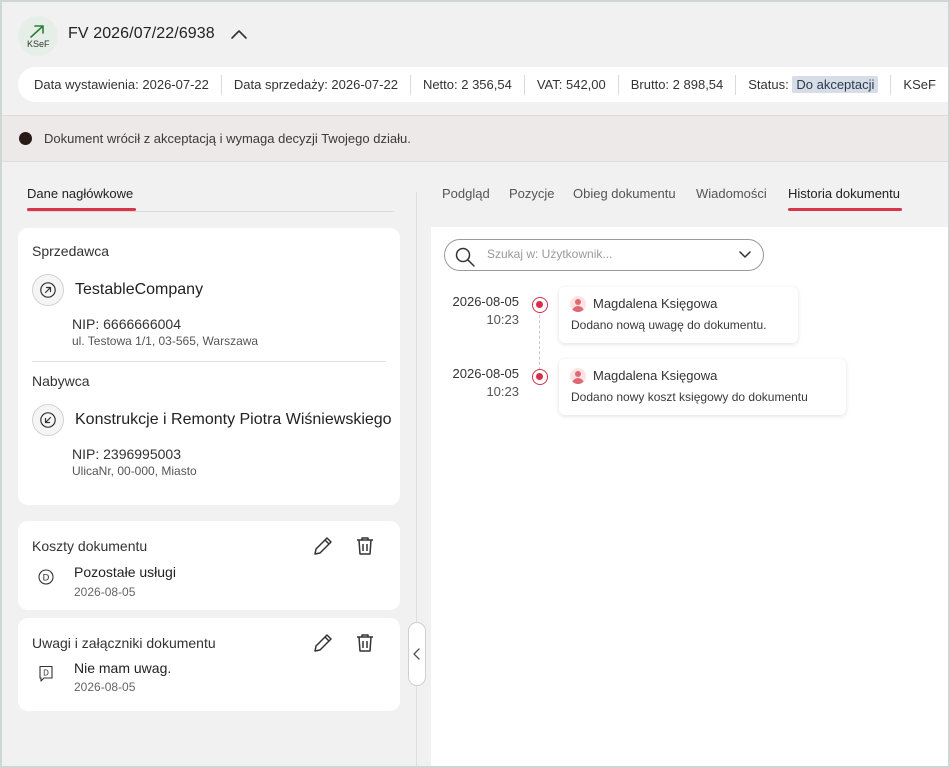 Image resolution: width=950 pixels, height=768 pixels. What do you see at coordinates (121, 84) in the screenshot?
I see `issue-date: Data wystawienia: 2026-07-22` at bounding box center [121, 84].